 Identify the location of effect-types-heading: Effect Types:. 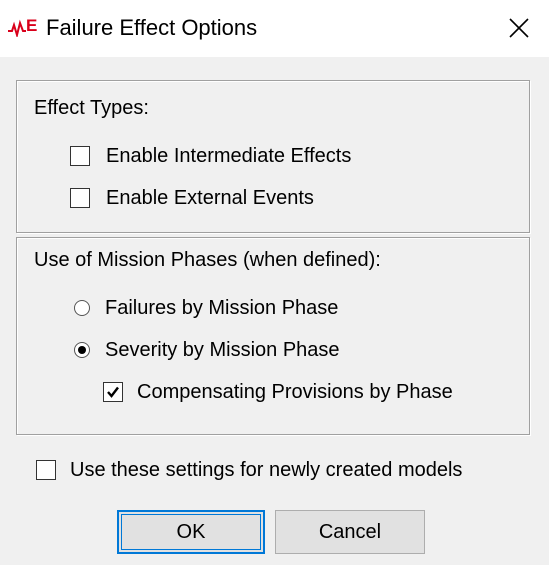
(91, 108).